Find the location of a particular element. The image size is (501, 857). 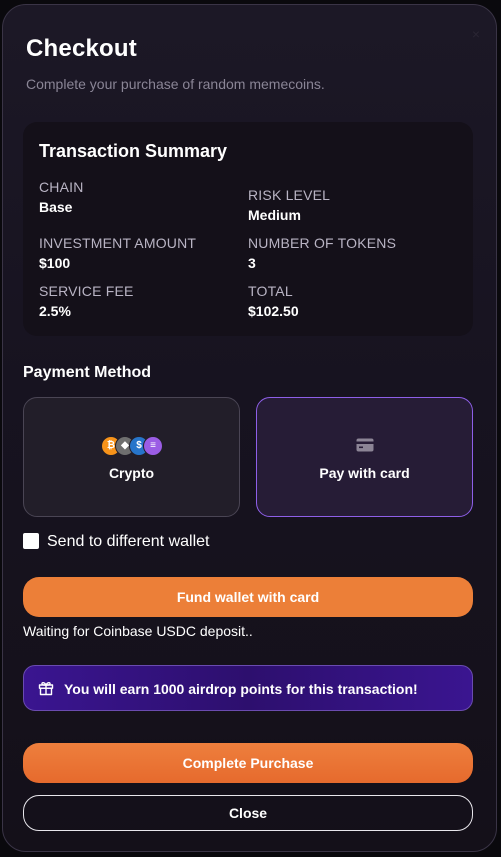

number-of-tokens-field: NUMBER OF TOKENS 3 is located at coordinates (322, 253).